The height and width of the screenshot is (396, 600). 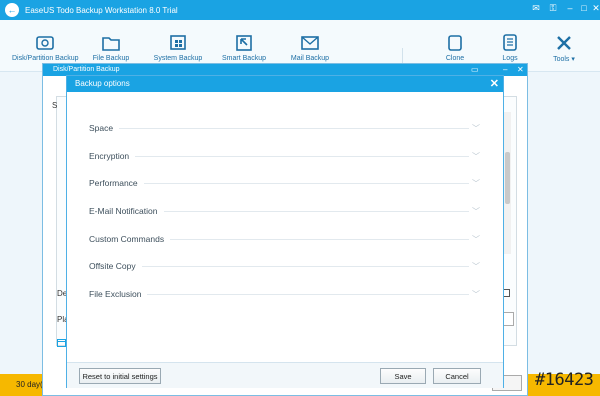 I want to click on dialog-footer: Reset to initial settings Save Cancel, so click(x=285, y=375).